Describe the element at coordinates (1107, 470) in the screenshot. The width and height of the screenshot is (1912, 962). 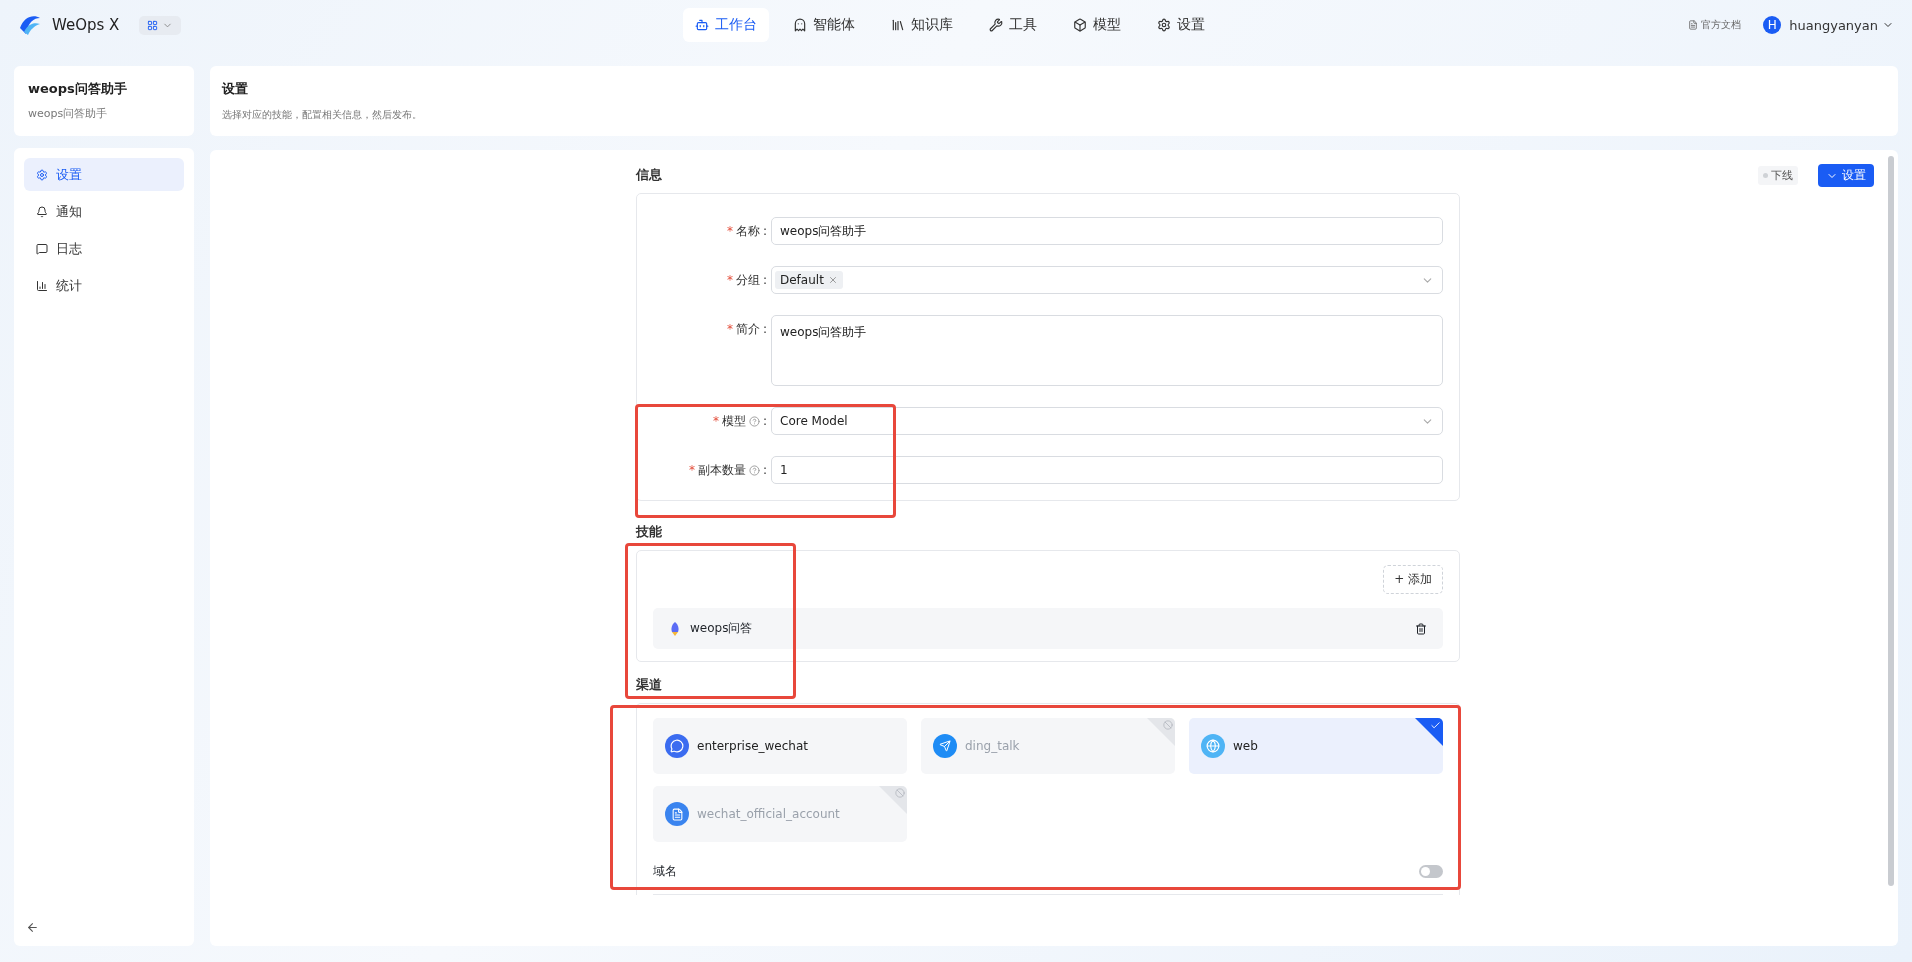
I see `text-input: 1` at that location.